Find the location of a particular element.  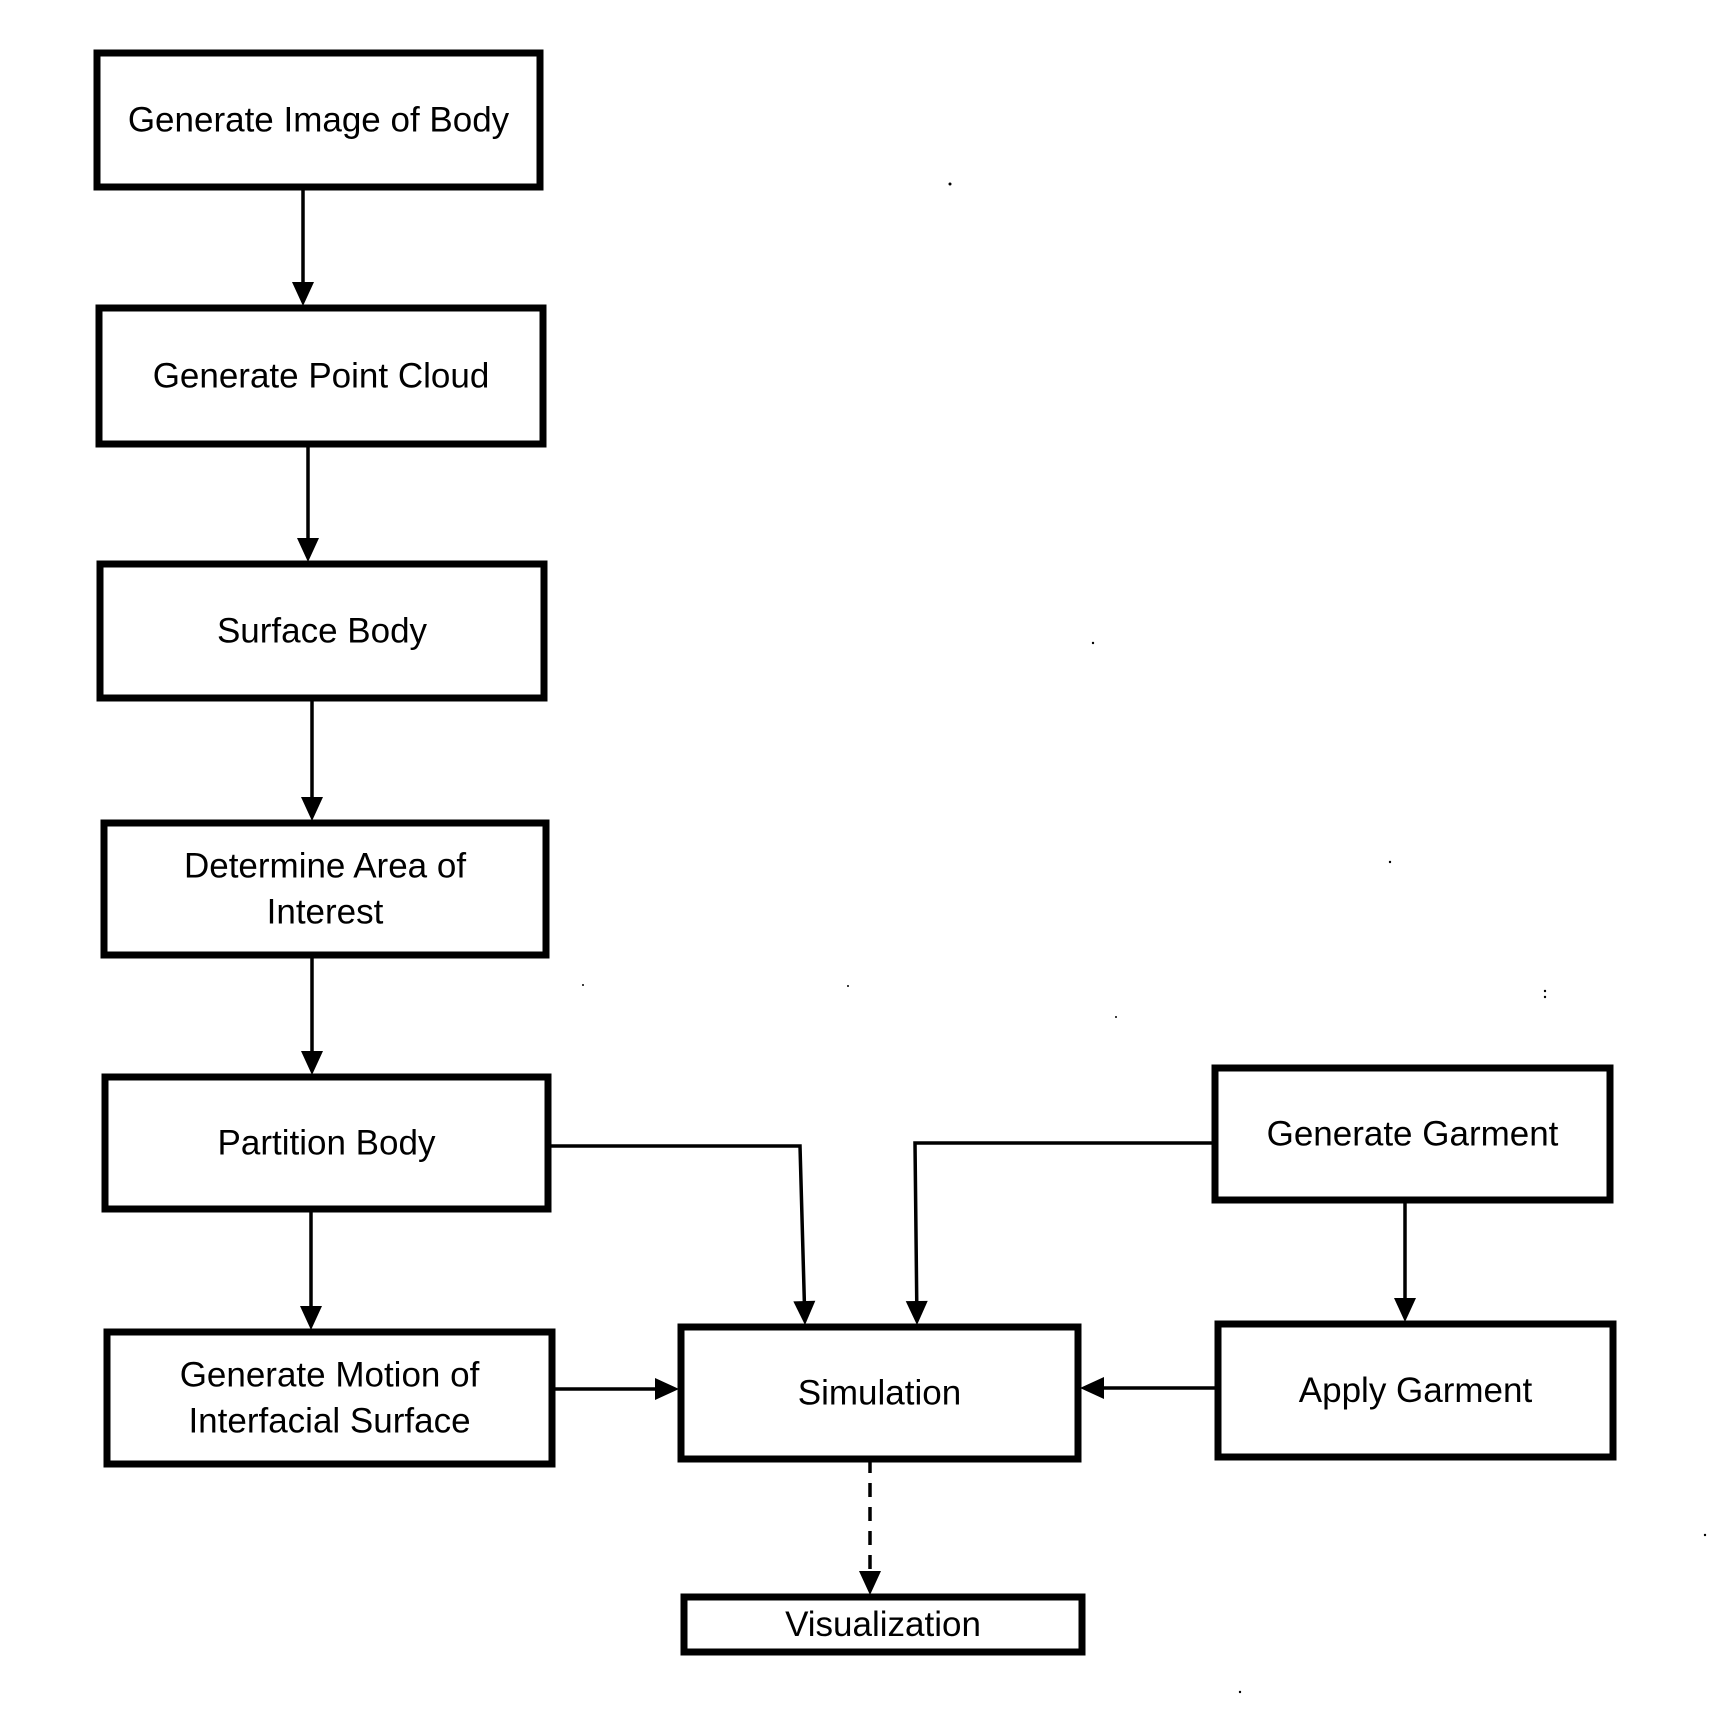

node-label: Generate Point Cloud is located at coordinates (321, 376).